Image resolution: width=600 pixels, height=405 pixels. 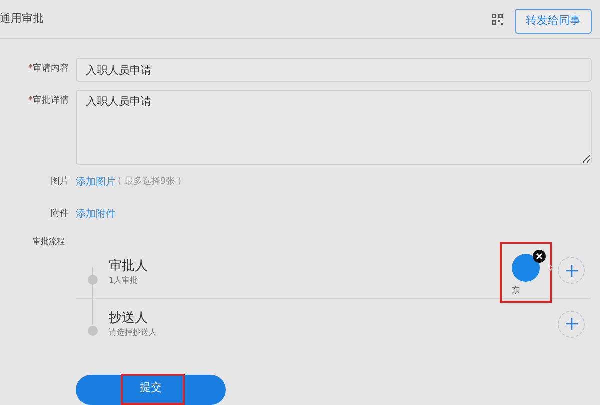 I want to click on step-subtitle: 1人审批, so click(x=124, y=281).